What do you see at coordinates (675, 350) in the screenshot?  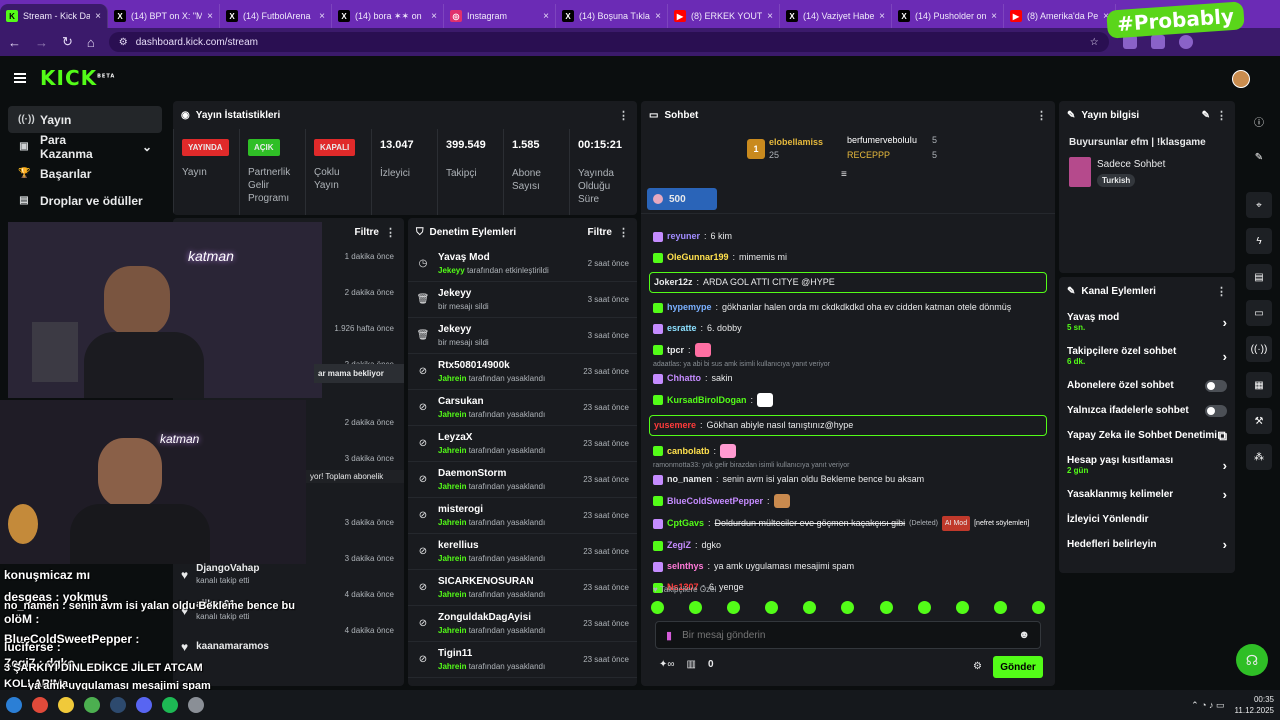 I see `chat-username: tpcr` at bounding box center [675, 350].